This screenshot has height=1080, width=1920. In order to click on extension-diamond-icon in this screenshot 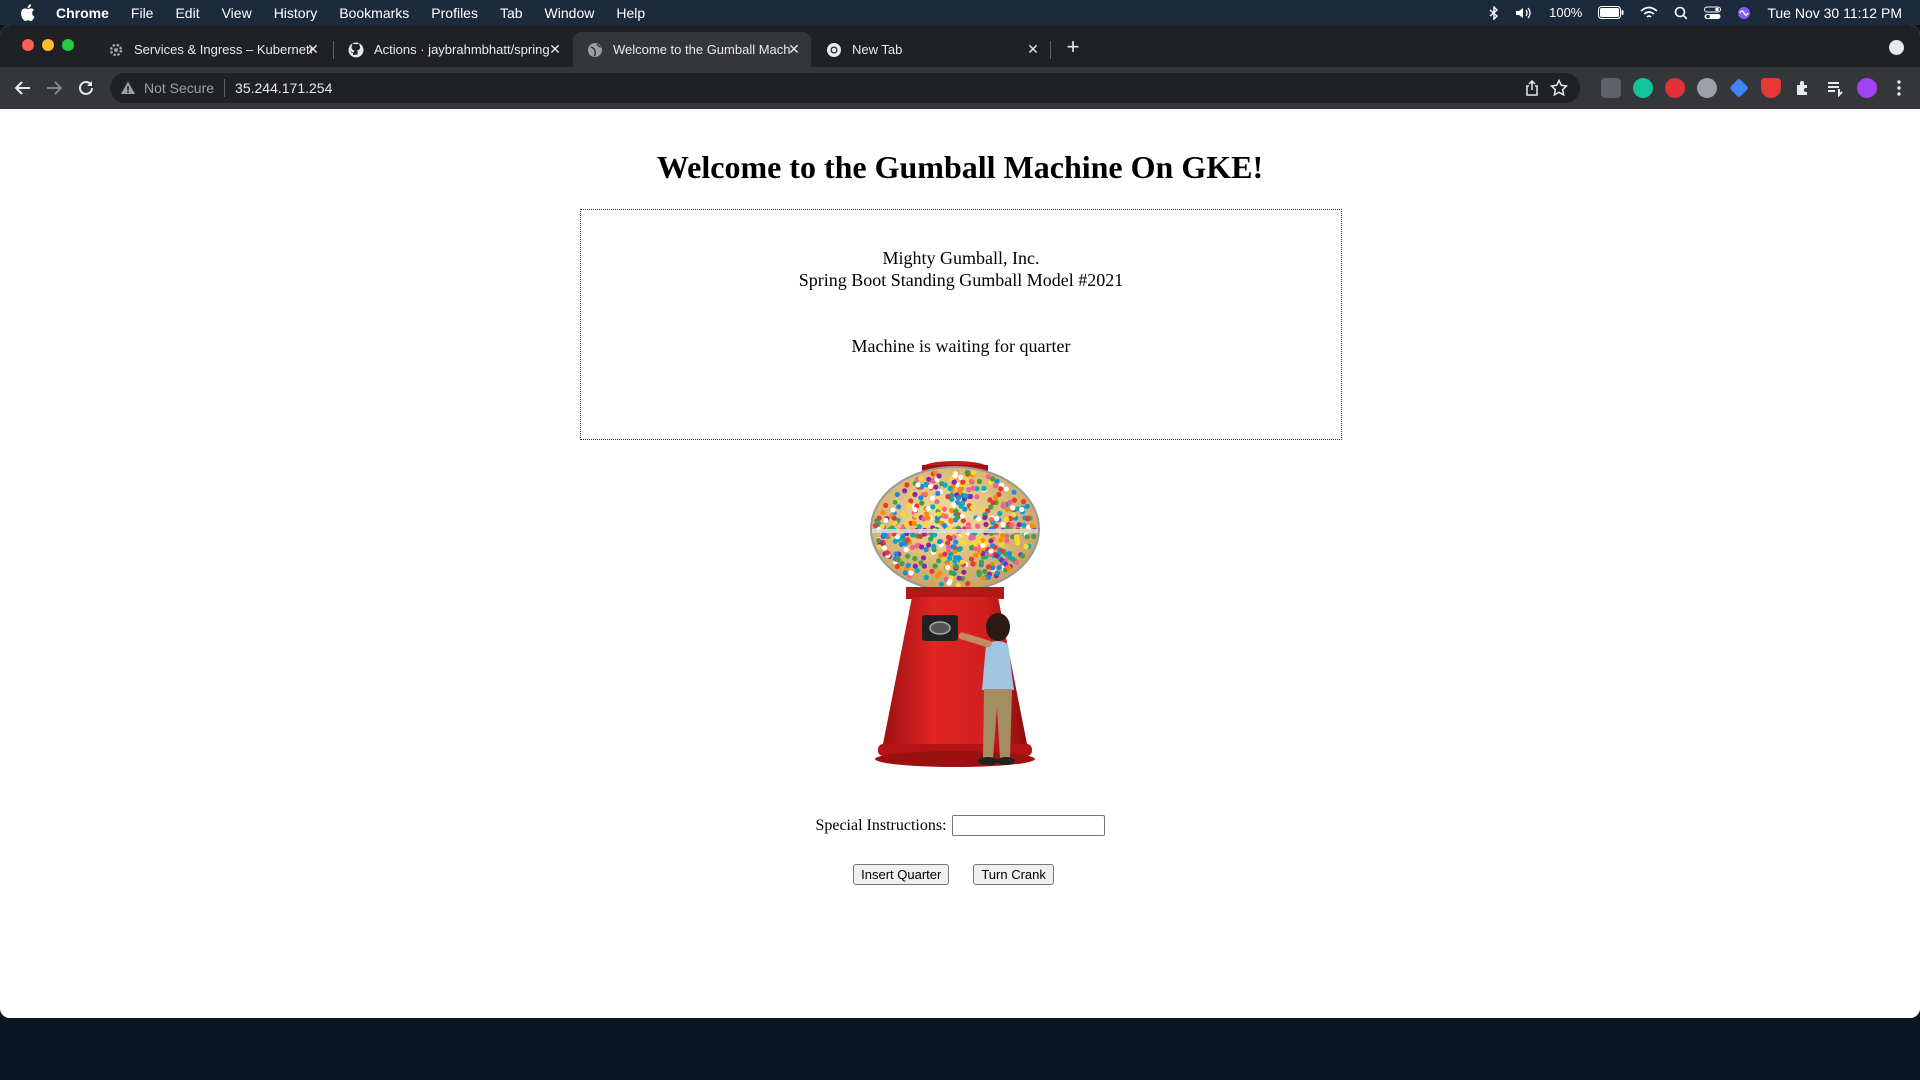, I will do `click(1739, 88)`.